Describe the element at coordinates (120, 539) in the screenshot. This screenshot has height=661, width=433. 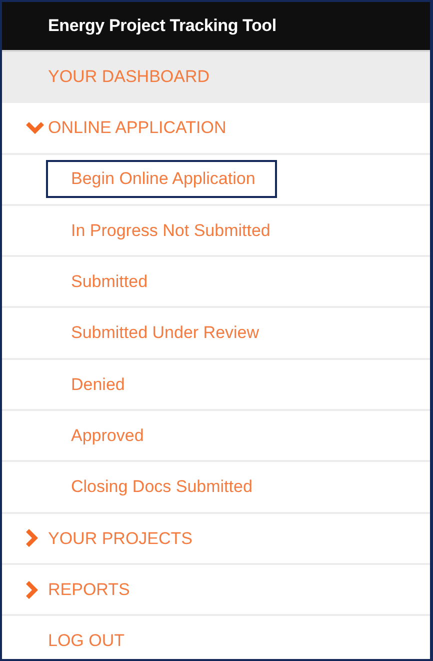
I see `menu-link: YOUR PROJECTS` at that location.